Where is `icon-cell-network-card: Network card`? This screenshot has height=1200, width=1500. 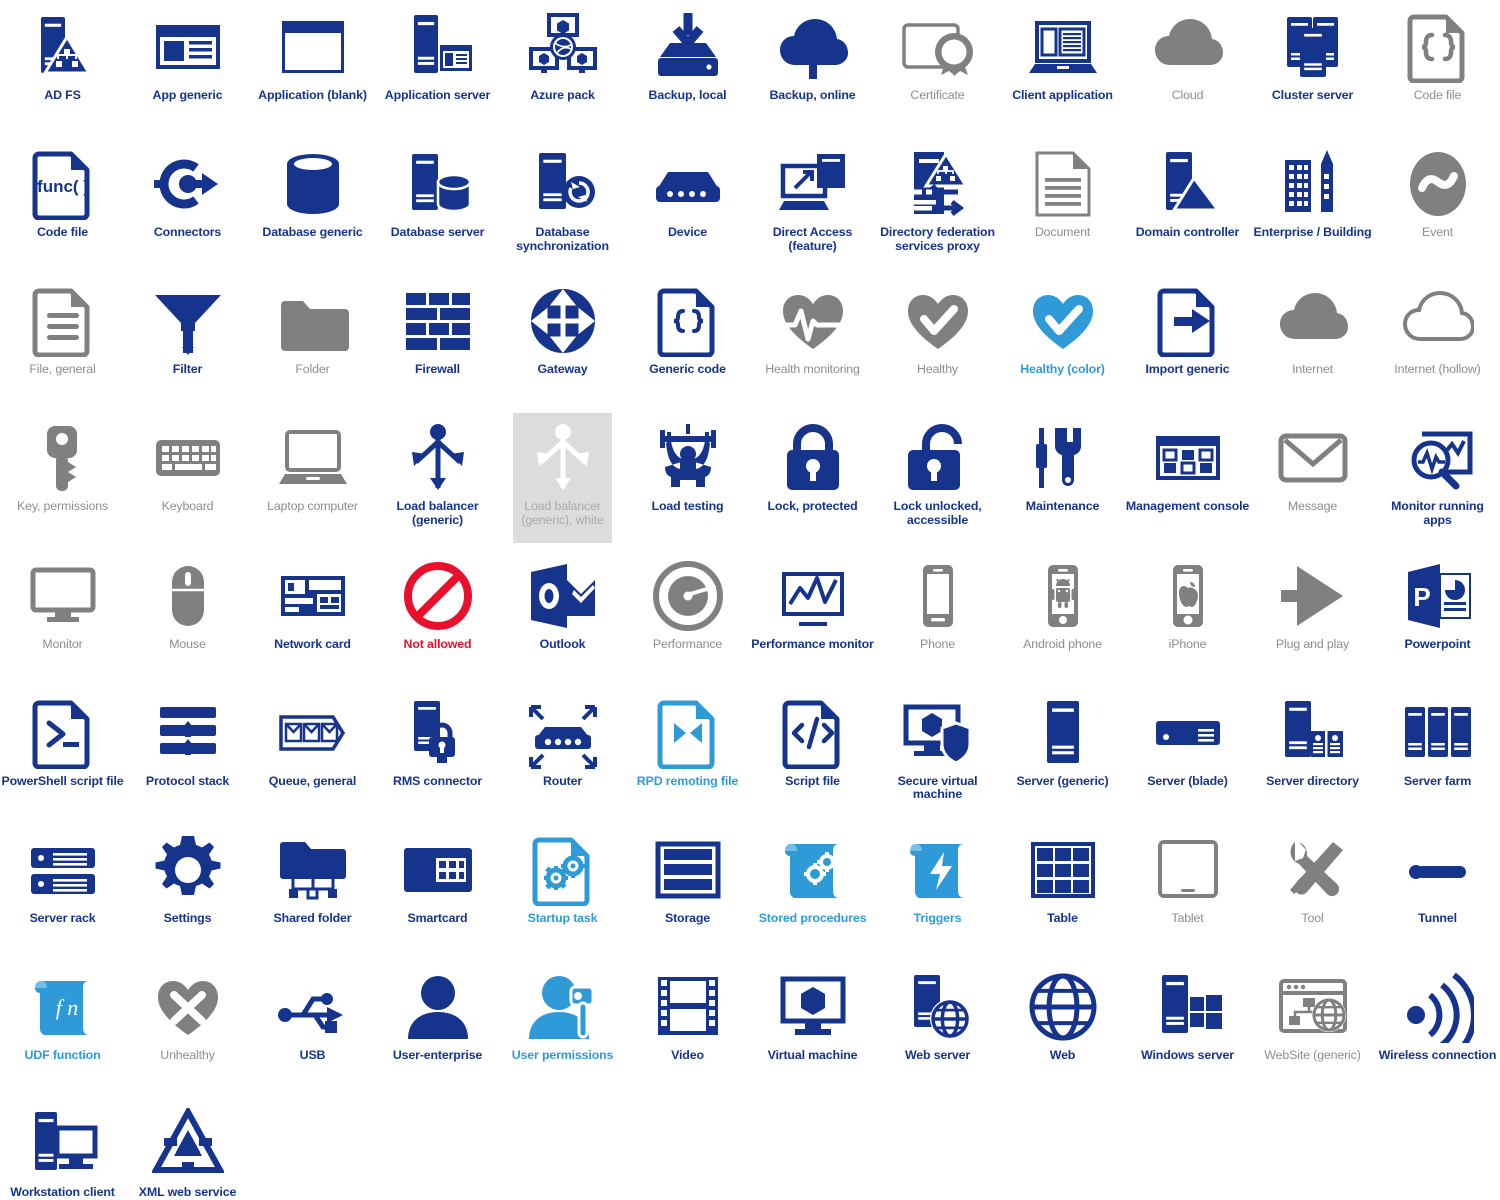
icon-cell-network-card: Network card is located at coordinates (312, 617).